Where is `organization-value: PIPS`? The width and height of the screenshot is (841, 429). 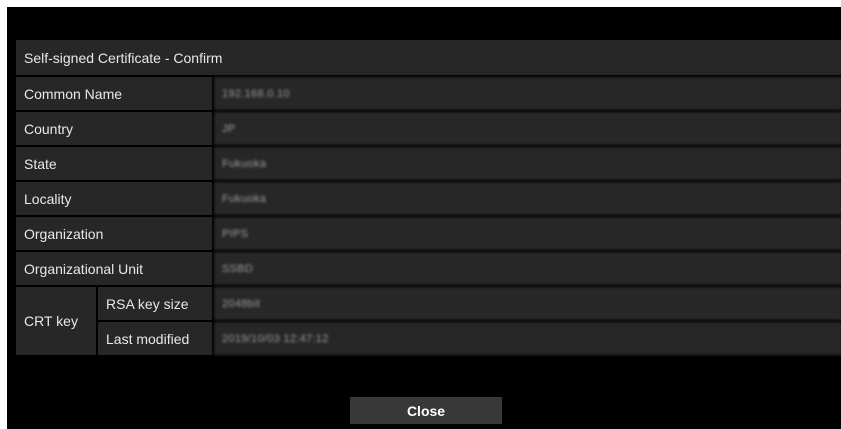 organization-value: PIPS is located at coordinates (527, 233).